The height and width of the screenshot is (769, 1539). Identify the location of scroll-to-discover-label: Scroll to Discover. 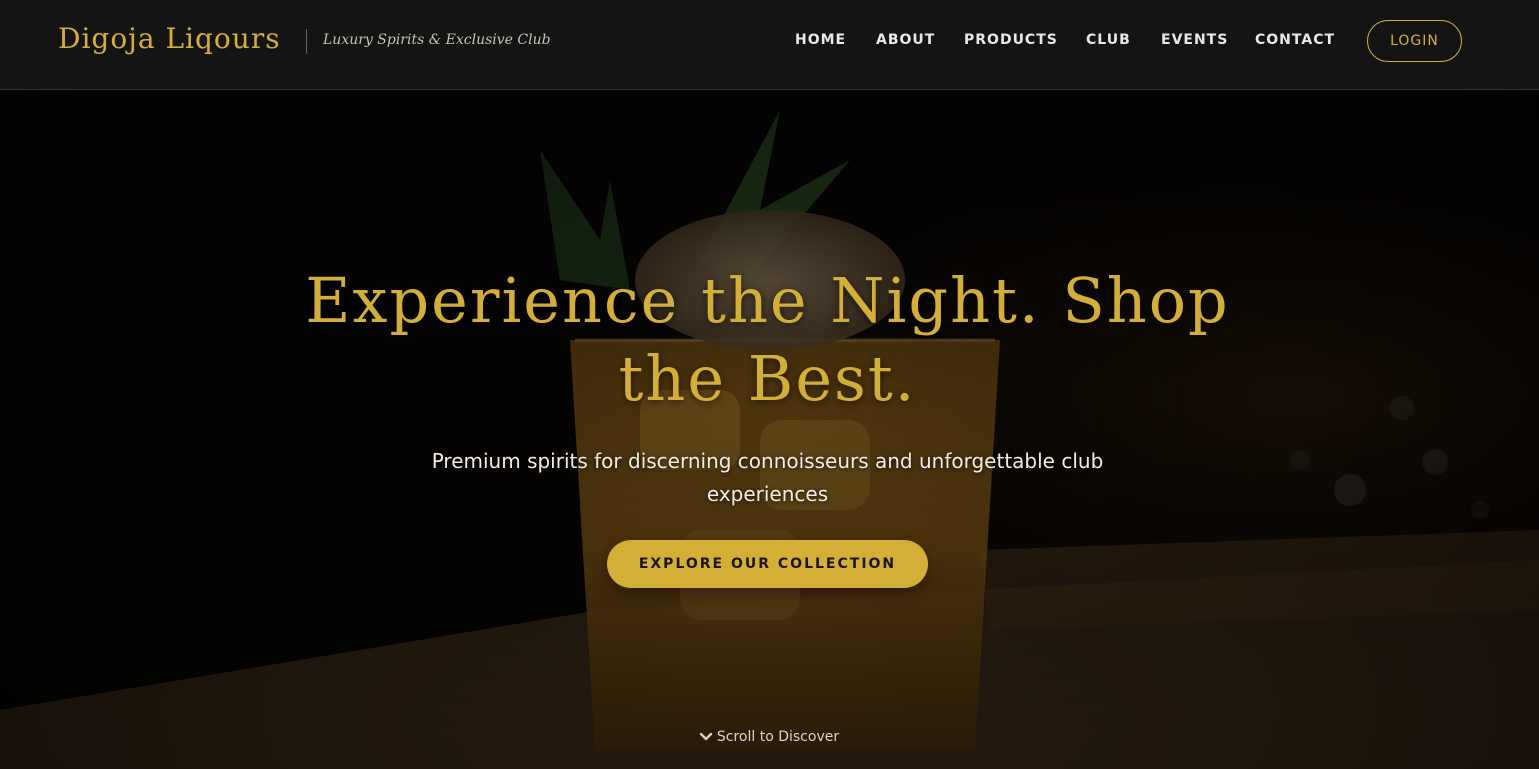
(778, 737).